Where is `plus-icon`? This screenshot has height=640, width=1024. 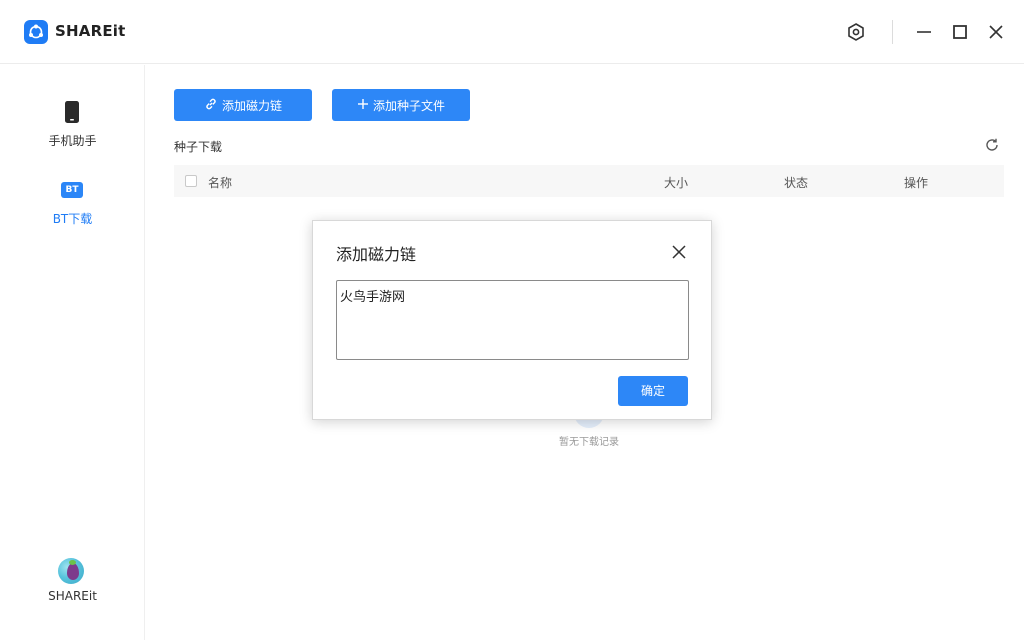 plus-icon is located at coordinates (363, 105).